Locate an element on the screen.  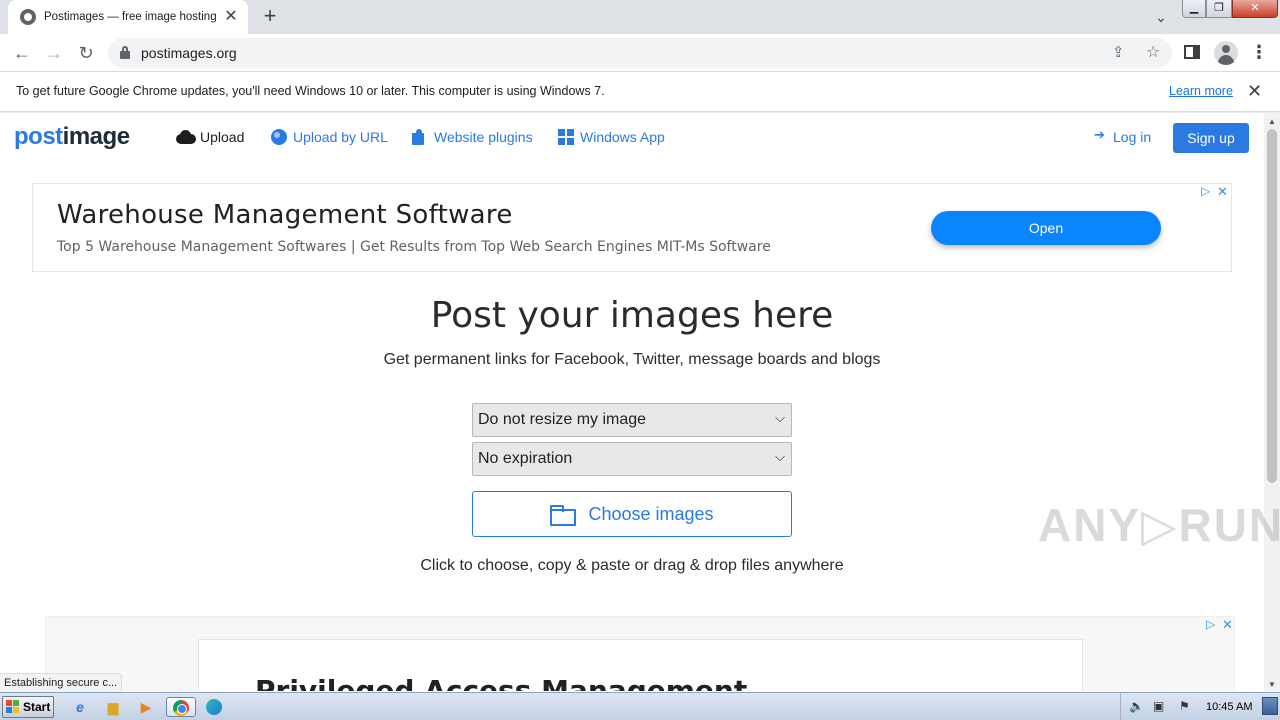
resize-select: Do not resize my image ⌵ is located at coordinates (632, 420).